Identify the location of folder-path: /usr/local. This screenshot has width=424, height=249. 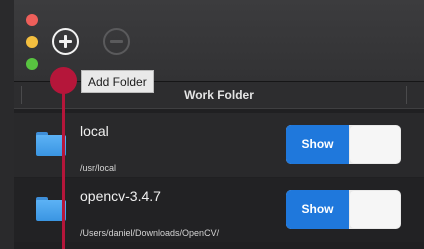
(98, 168).